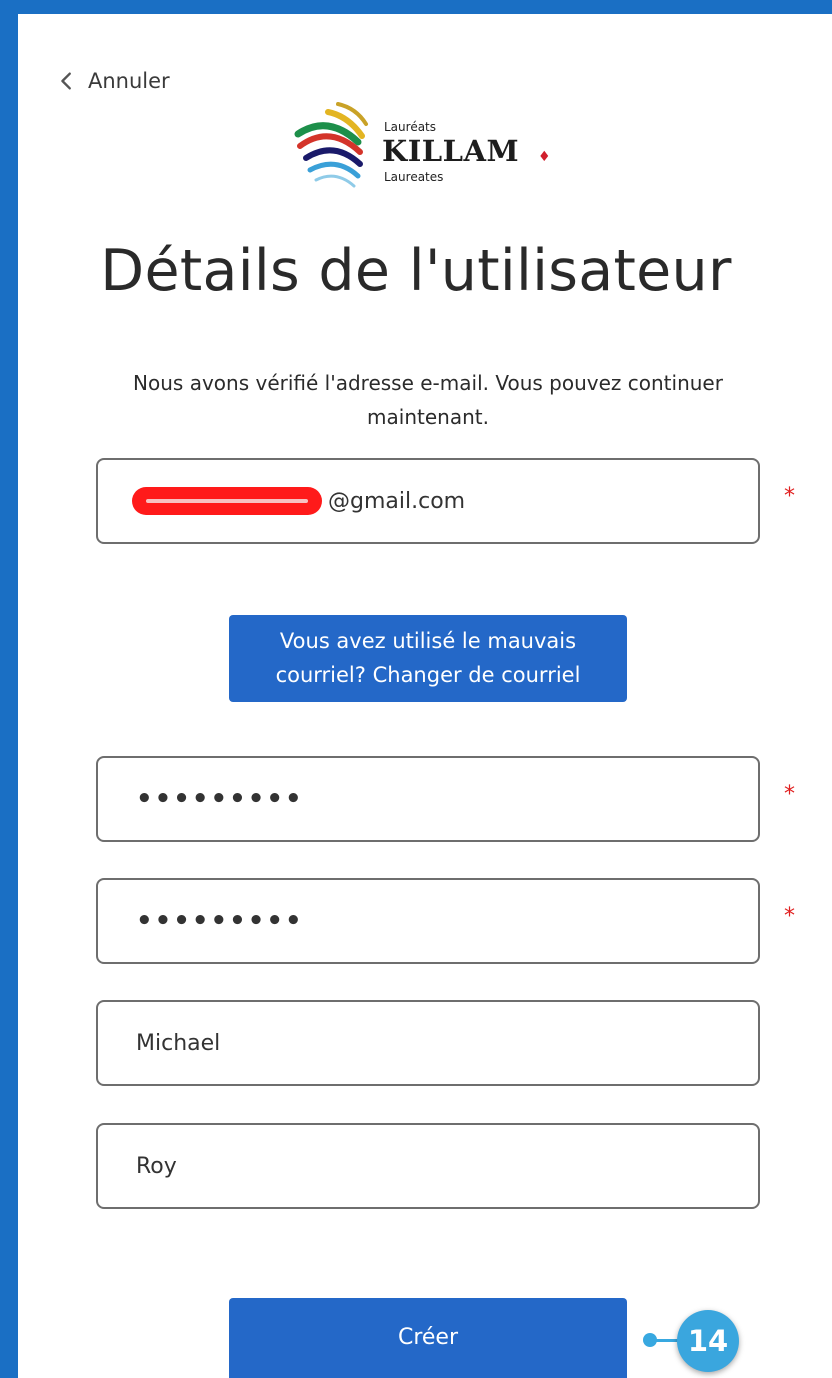  What do you see at coordinates (428, 799) in the screenshot?
I see `password-field: •••••••••` at bounding box center [428, 799].